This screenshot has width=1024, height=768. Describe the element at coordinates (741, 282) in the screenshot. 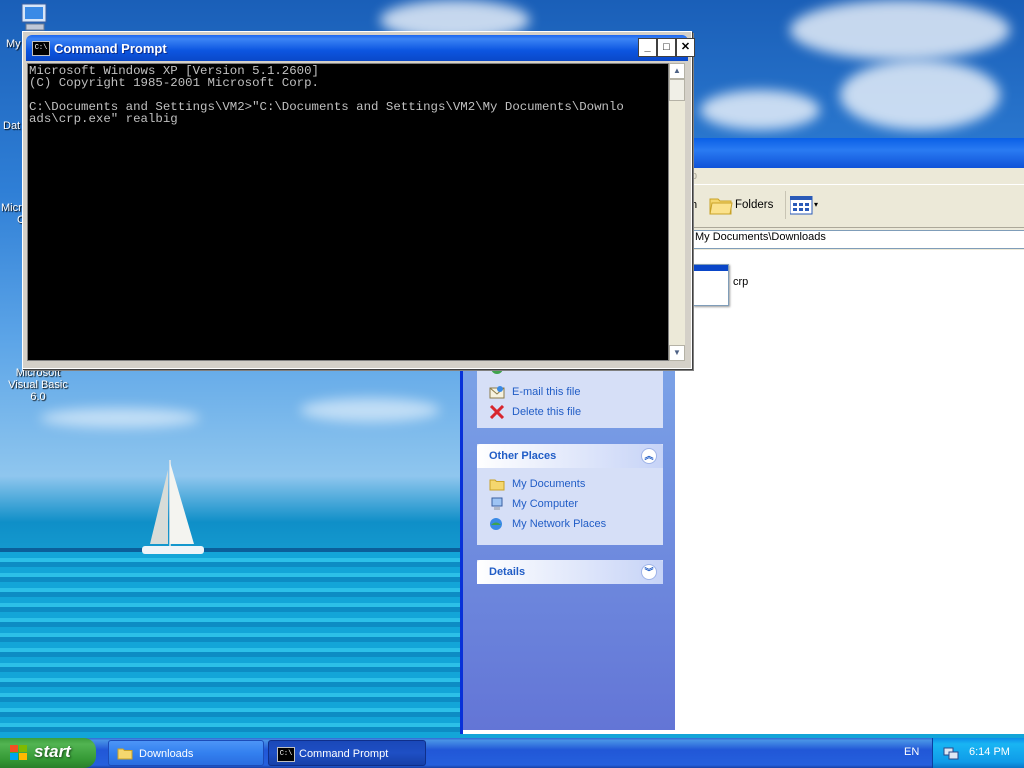

I see `file-name: crp` at that location.